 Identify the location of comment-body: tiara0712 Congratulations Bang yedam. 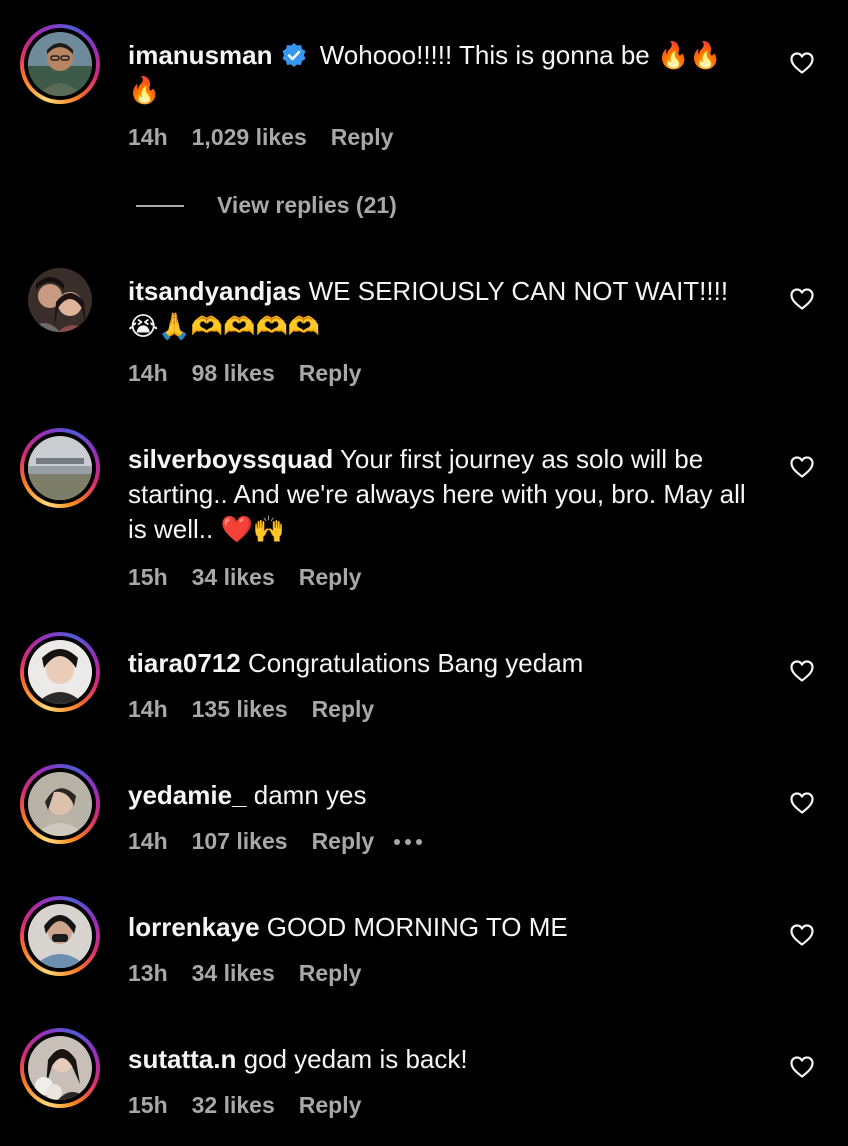
(438, 663).